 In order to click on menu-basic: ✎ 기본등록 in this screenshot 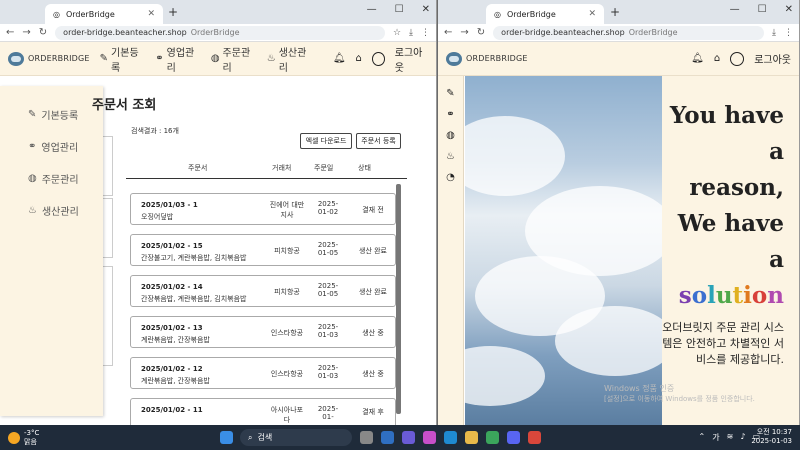, I will do `click(123, 59)`.